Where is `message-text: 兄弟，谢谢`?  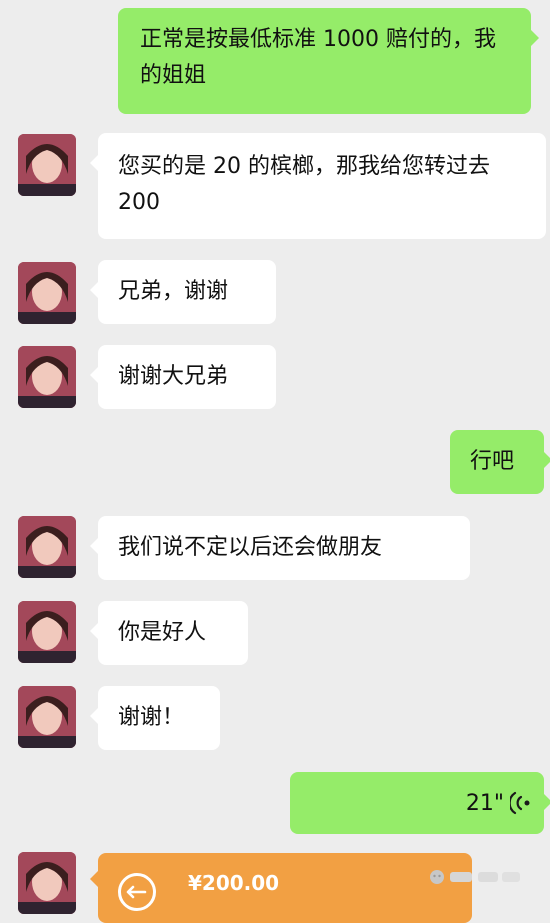
message-text: 兄弟，谢谢 is located at coordinates (173, 291).